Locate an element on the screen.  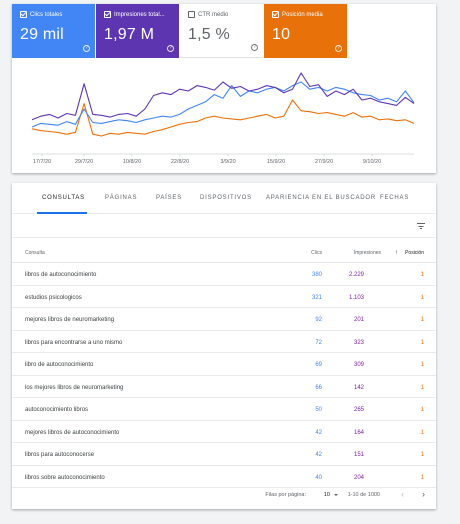
impressions-cell: 164 is located at coordinates (358, 432).